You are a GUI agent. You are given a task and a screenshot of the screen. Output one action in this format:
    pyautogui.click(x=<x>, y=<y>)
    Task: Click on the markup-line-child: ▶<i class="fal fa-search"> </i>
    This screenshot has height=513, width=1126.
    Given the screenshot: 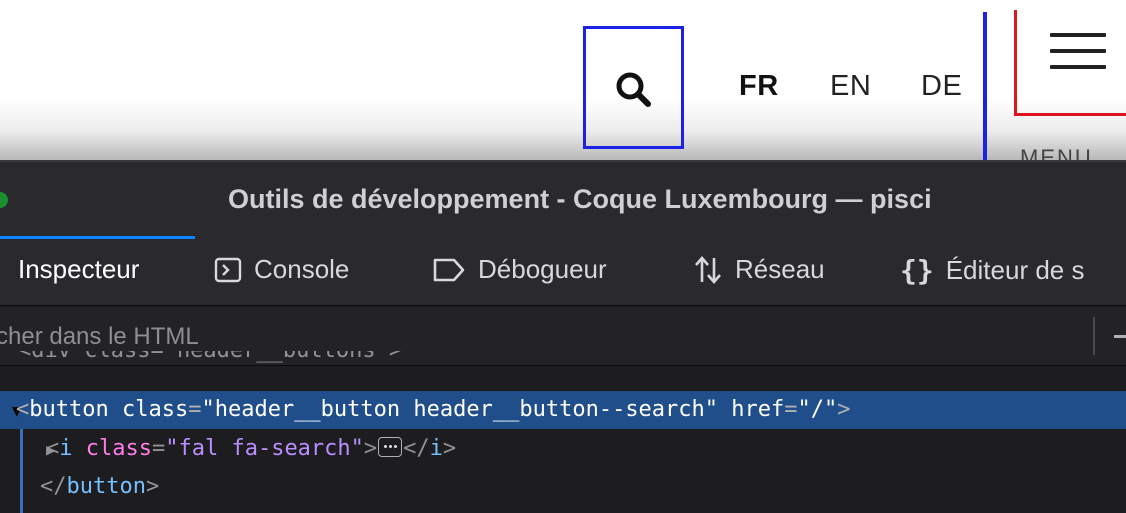 What is the action you would take?
    pyautogui.click(x=563, y=449)
    